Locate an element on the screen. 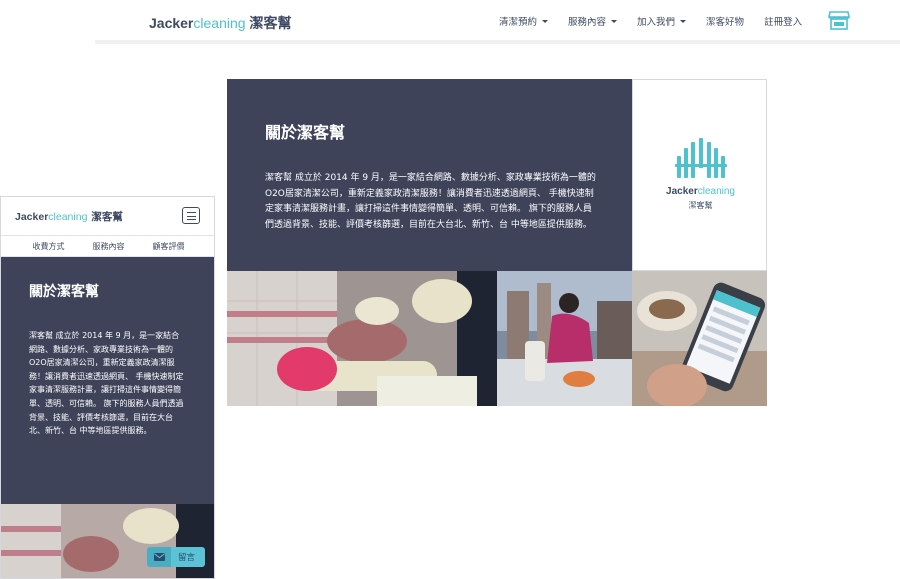 Image resolution: width=900 pixels, height=579 pixels. store-icon is located at coordinates (839, 20).